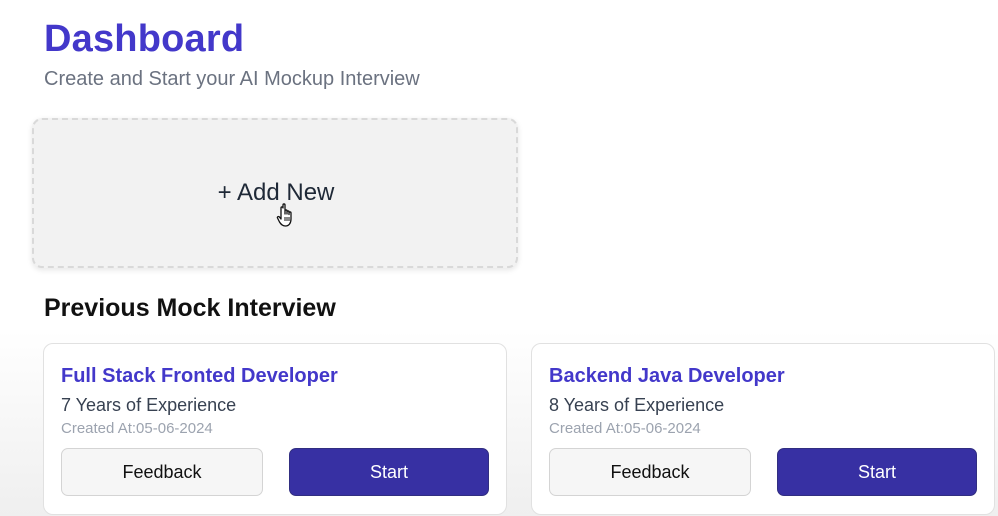  What do you see at coordinates (287, 215) in the screenshot?
I see `hand-pointer-icon` at bounding box center [287, 215].